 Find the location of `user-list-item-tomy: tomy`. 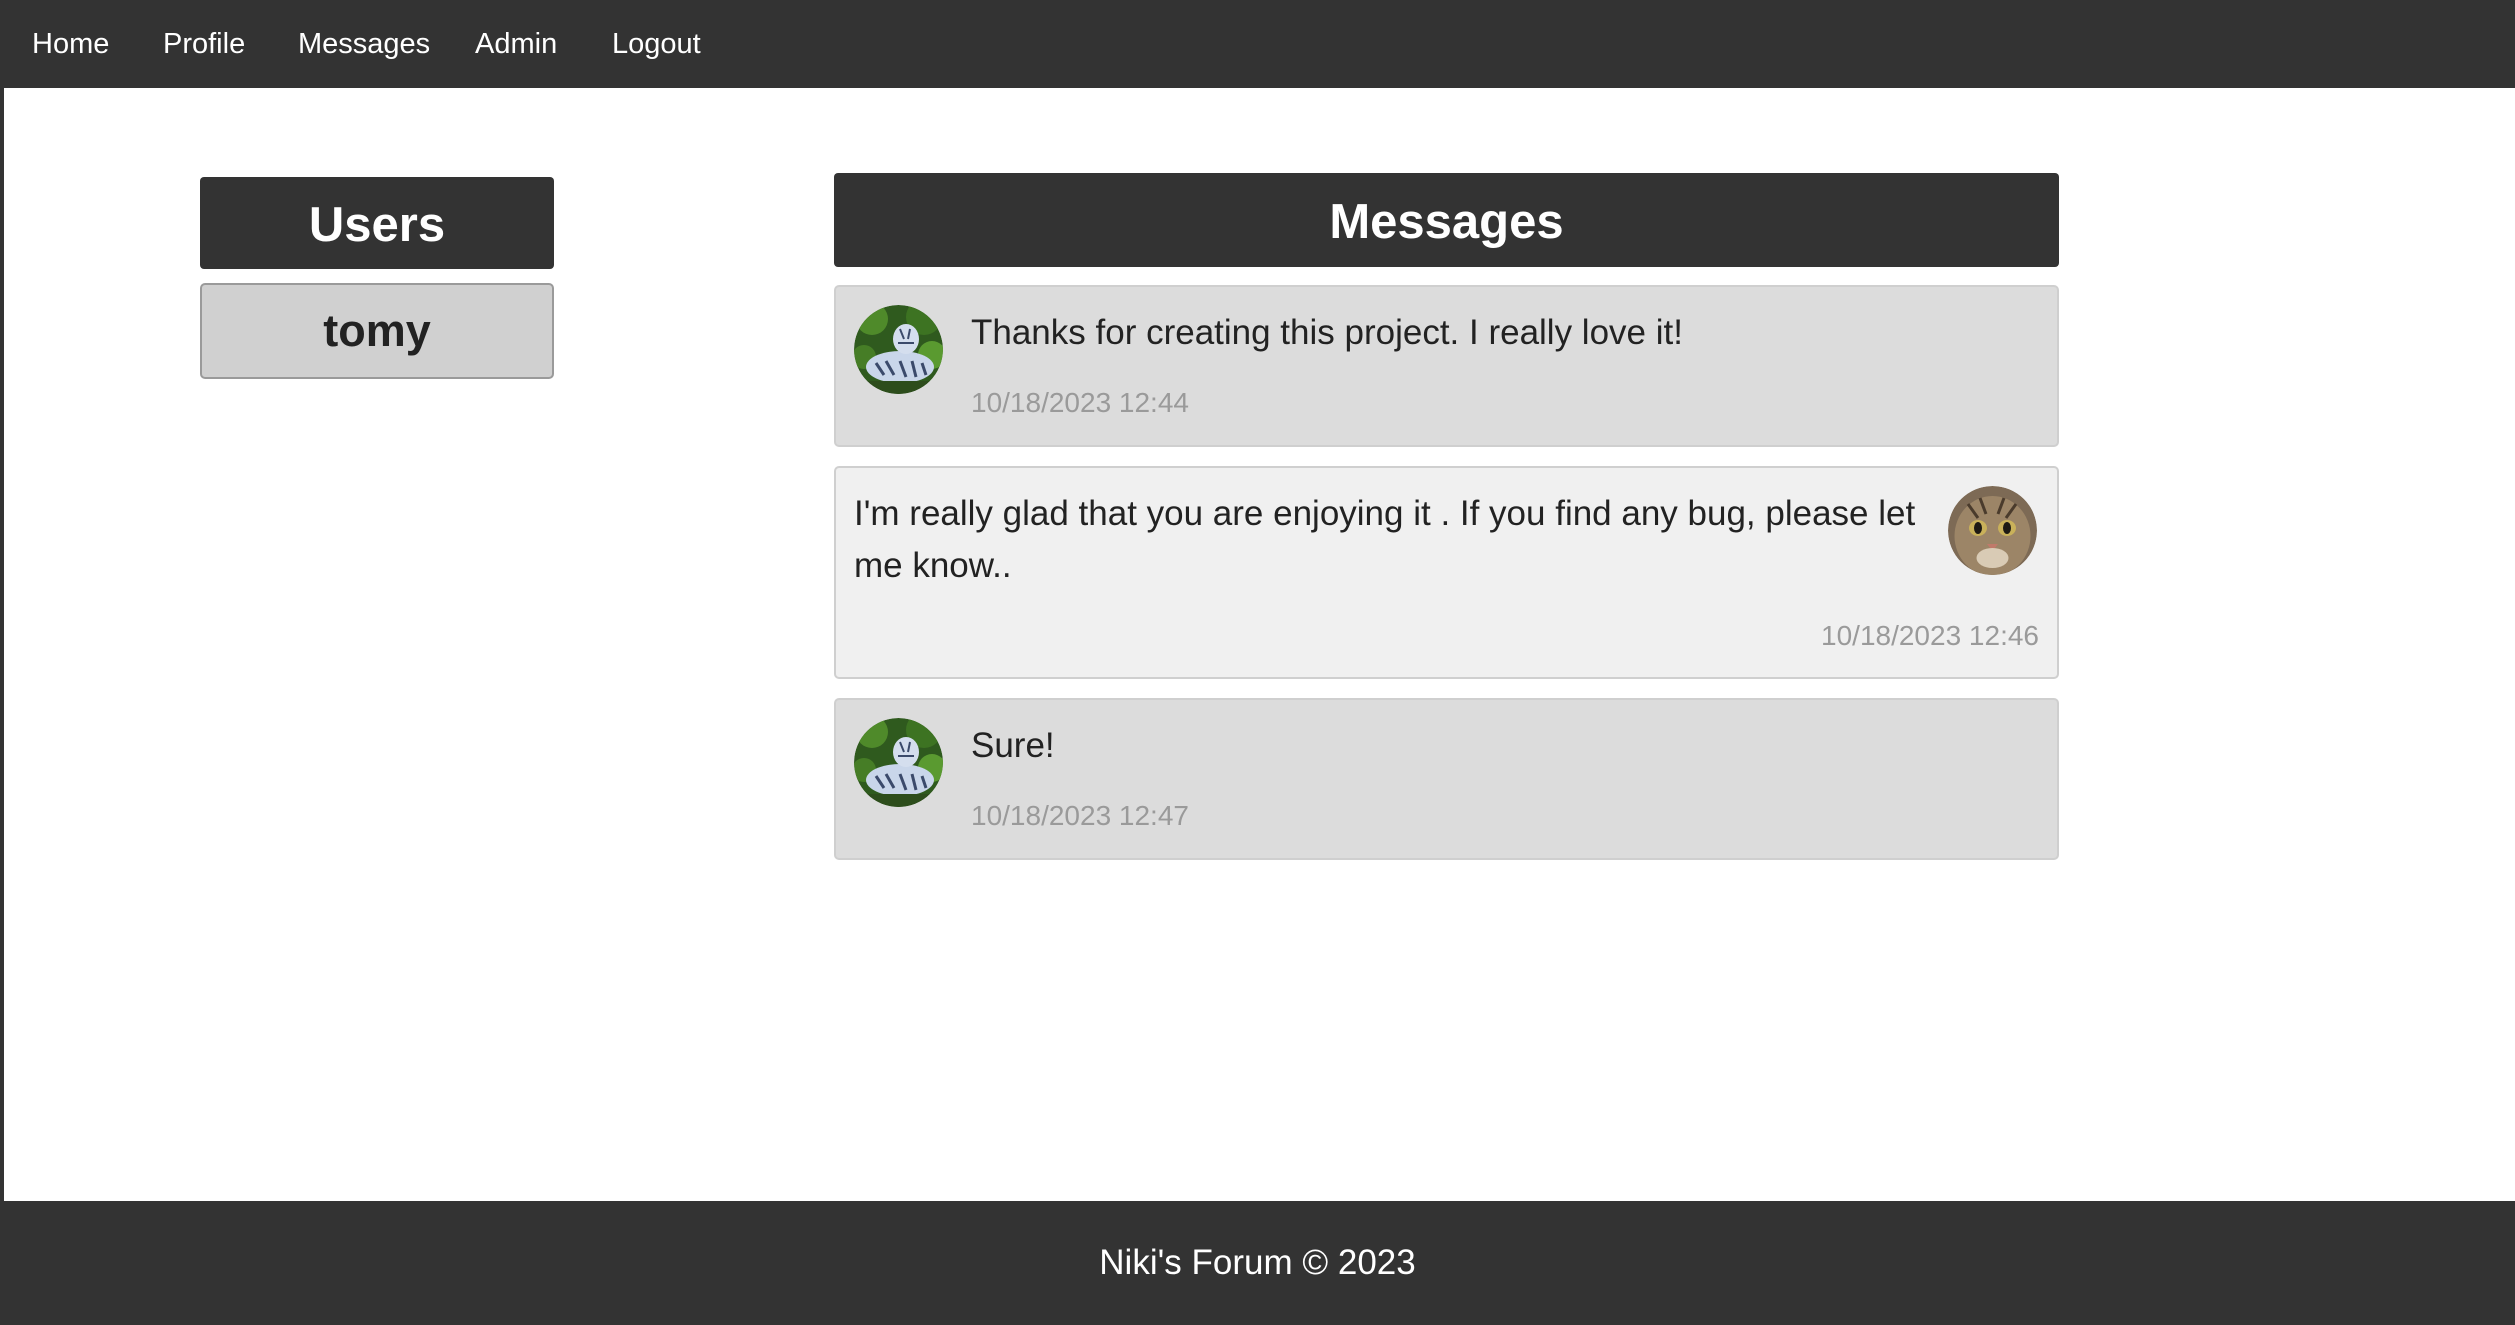

user-list-item-tomy: tomy is located at coordinates (377, 331).